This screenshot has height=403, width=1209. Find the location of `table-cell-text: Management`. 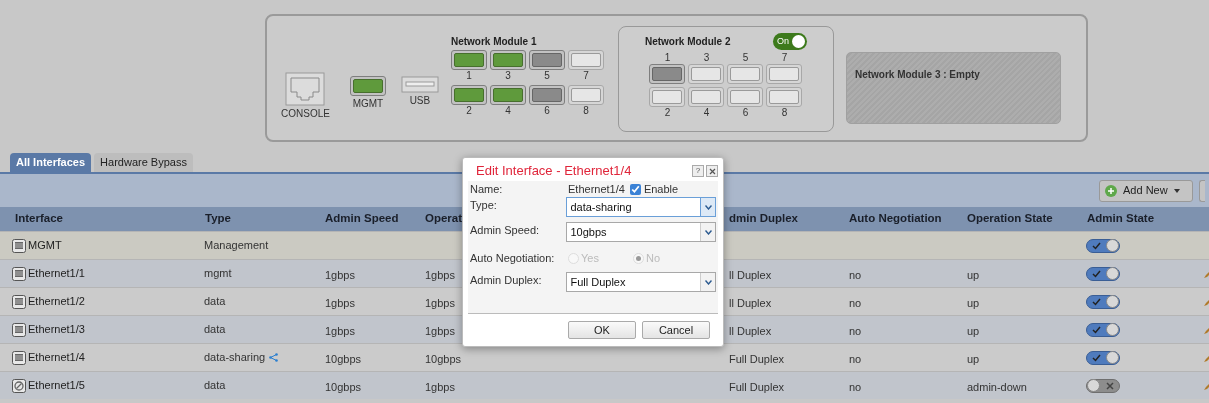

table-cell-text: Management is located at coordinates (236, 246).